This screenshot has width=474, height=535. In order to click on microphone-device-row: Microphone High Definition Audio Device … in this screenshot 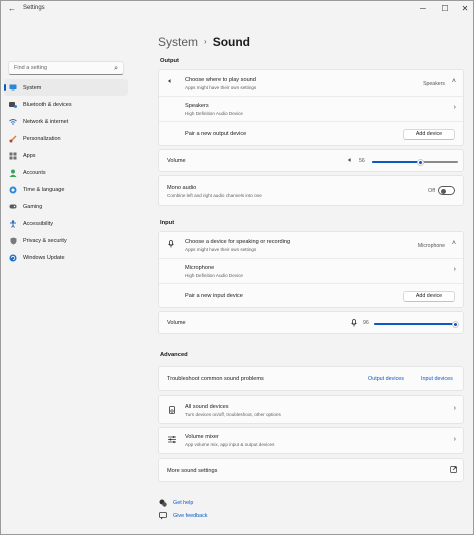, I will do `click(311, 270)`.